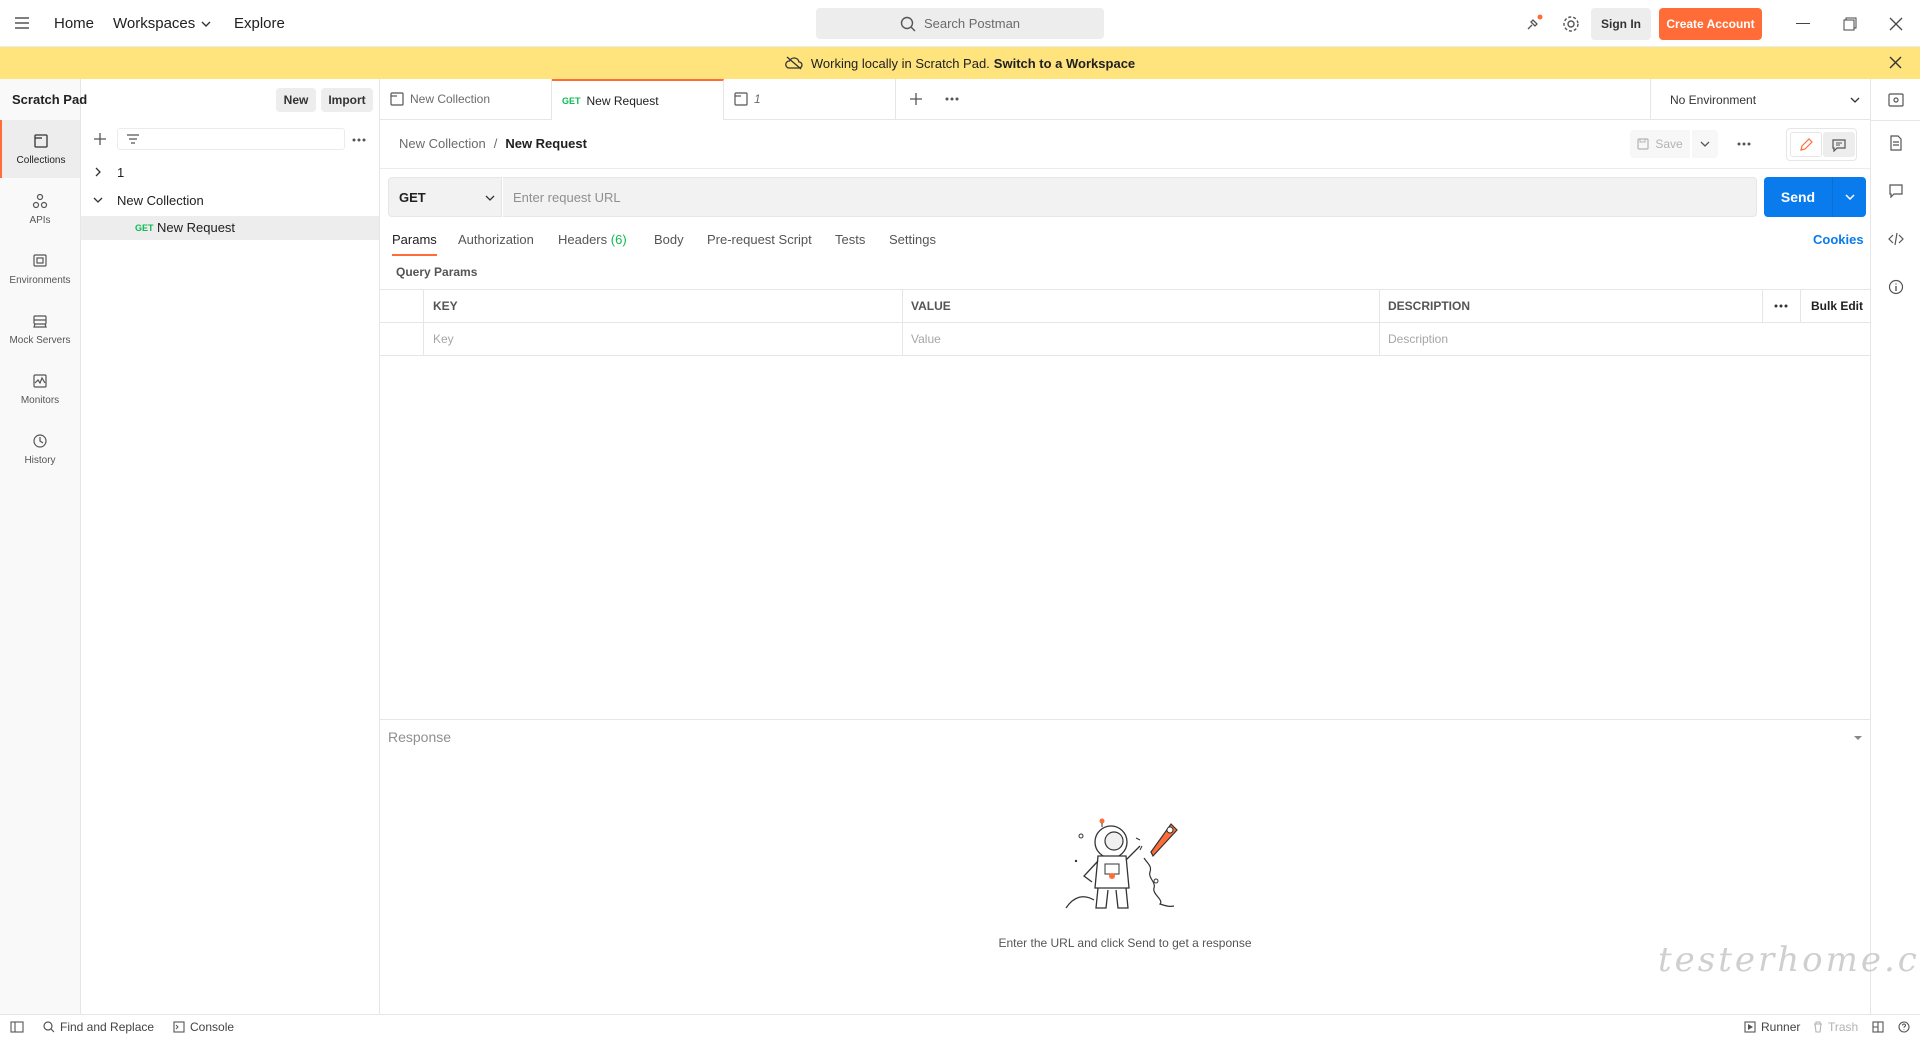 The image size is (1920, 1040). What do you see at coordinates (1896, 191) in the screenshot?
I see `comments-icon` at bounding box center [1896, 191].